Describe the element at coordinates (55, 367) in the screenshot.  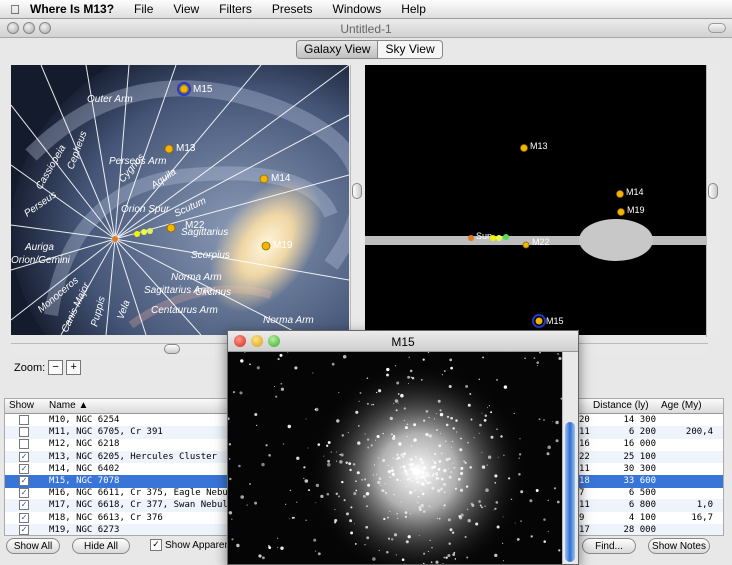
I see `zoom-out-button: −` at that location.